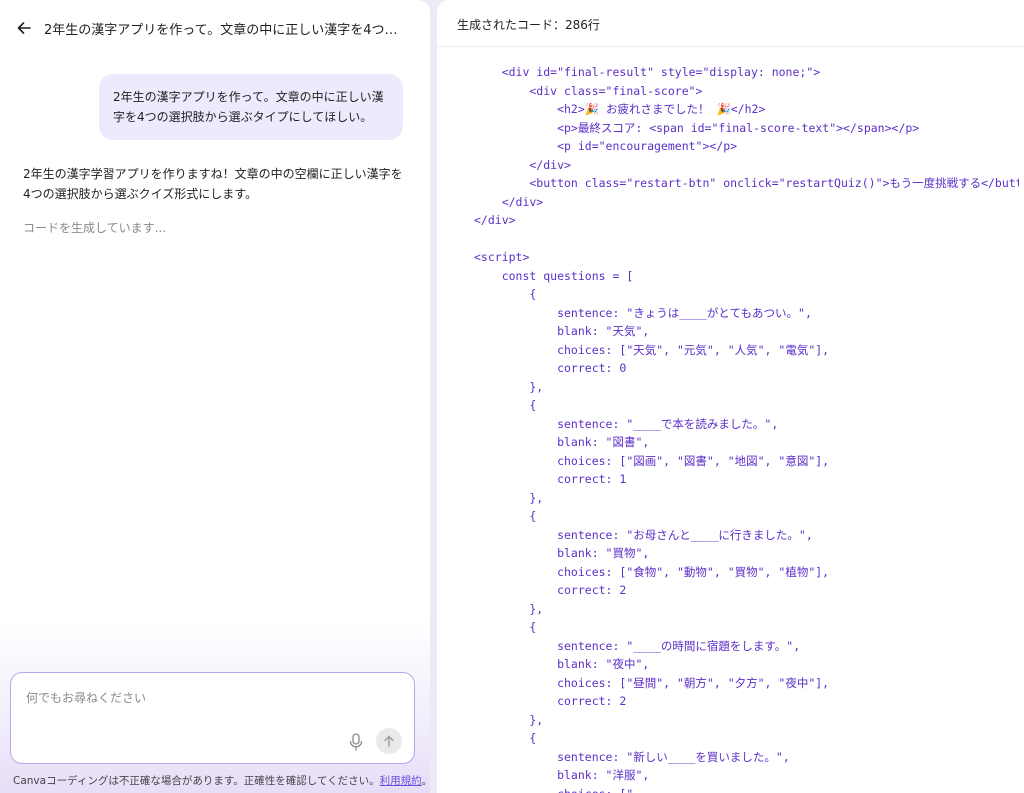 This screenshot has height=793, width=1024. What do you see at coordinates (550, 368) in the screenshot?
I see `code-line: correct: 0` at bounding box center [550, 368].